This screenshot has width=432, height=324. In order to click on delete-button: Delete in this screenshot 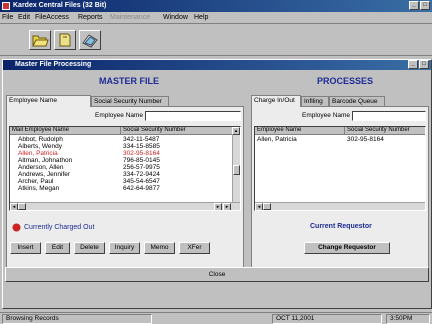, I will do `click(89, 248)`.